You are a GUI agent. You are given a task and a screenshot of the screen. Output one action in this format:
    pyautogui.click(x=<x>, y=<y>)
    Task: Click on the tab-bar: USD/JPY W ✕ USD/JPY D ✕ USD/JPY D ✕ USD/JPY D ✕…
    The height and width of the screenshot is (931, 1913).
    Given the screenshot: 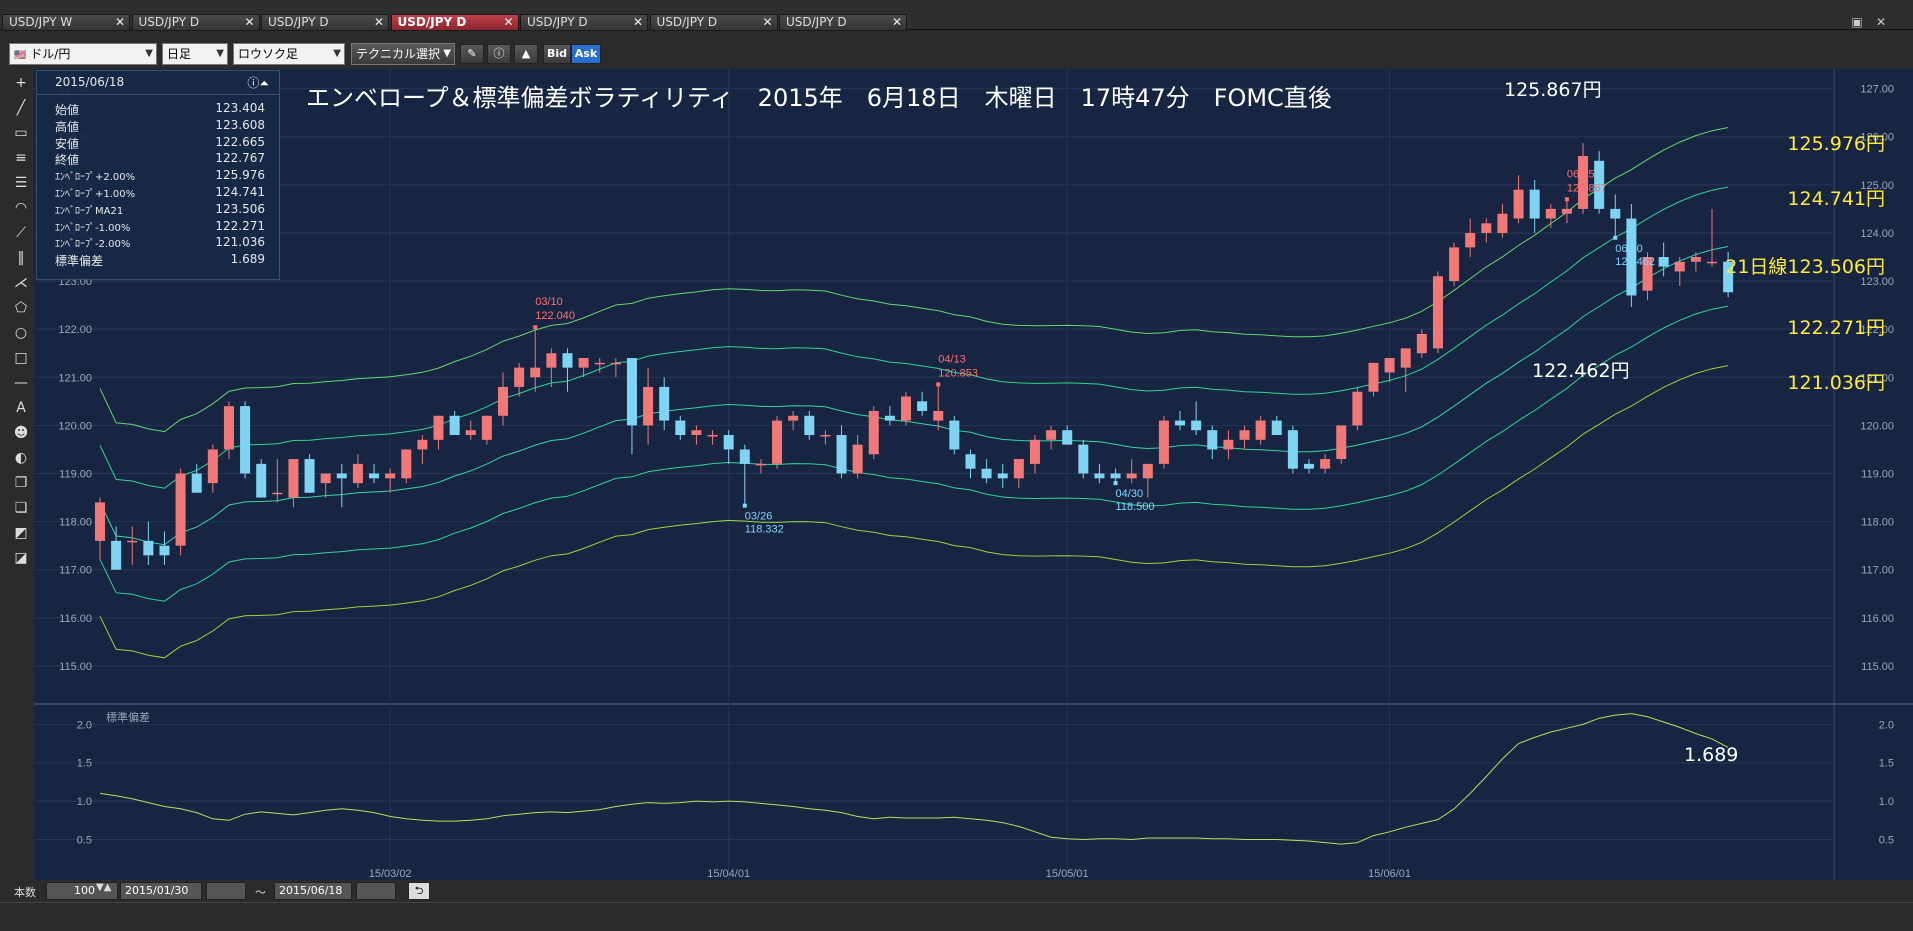 What is the action you would take?
    pyautogui.click(x=956, y=15)
    